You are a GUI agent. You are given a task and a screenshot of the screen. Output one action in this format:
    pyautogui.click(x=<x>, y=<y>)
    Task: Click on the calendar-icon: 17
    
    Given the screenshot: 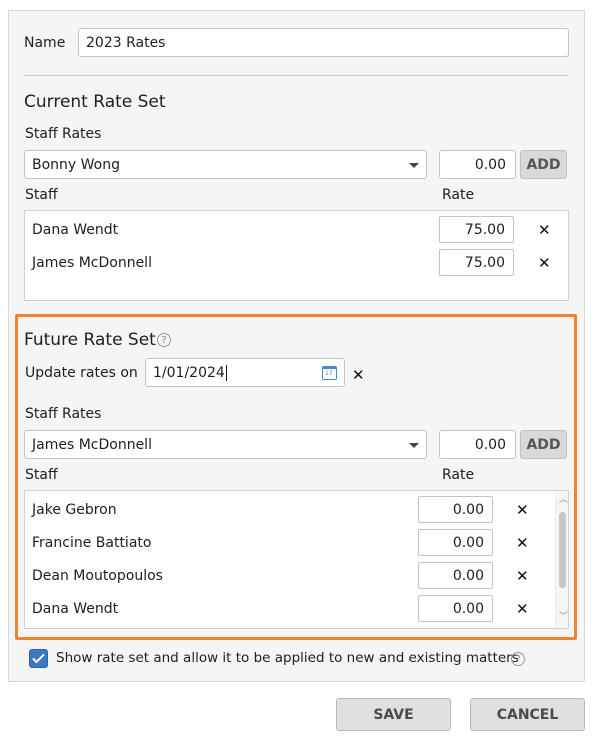 What is the action you would take?
    pyautogui.click(x=329, y=373)
    